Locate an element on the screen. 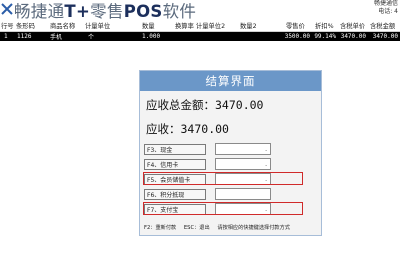 The height and width of the screenshot is (260, 400). total-amount-label: 应收总金额： is located at coordinates (180, 105).